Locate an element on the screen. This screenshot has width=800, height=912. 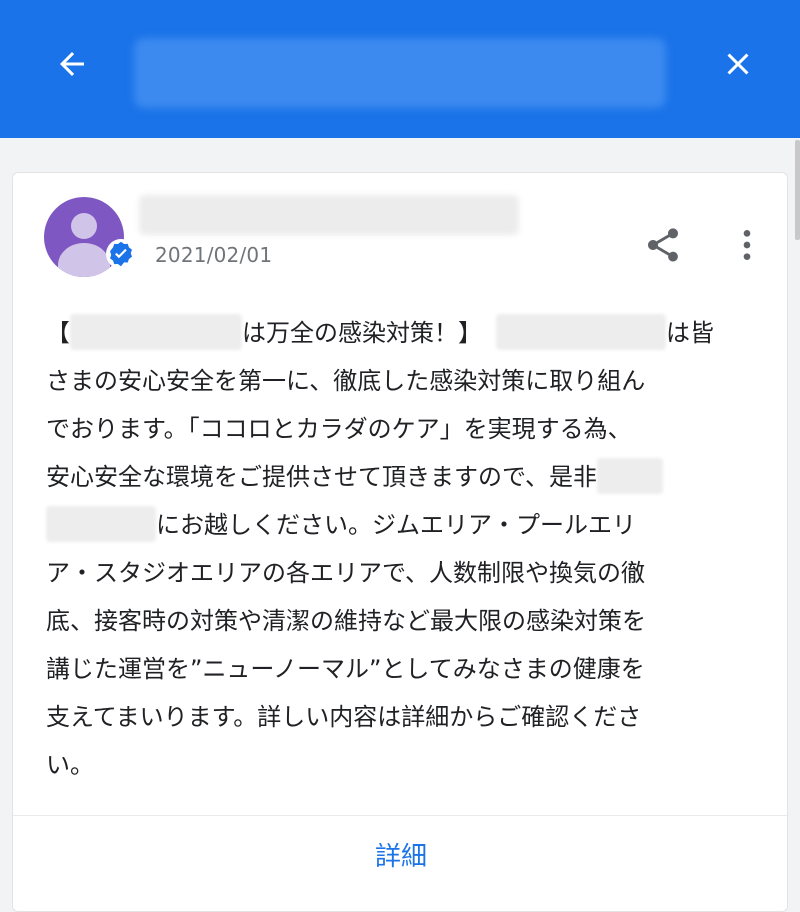
post-text: は万全の感染対策！】 is located at coordinates (362, 333).